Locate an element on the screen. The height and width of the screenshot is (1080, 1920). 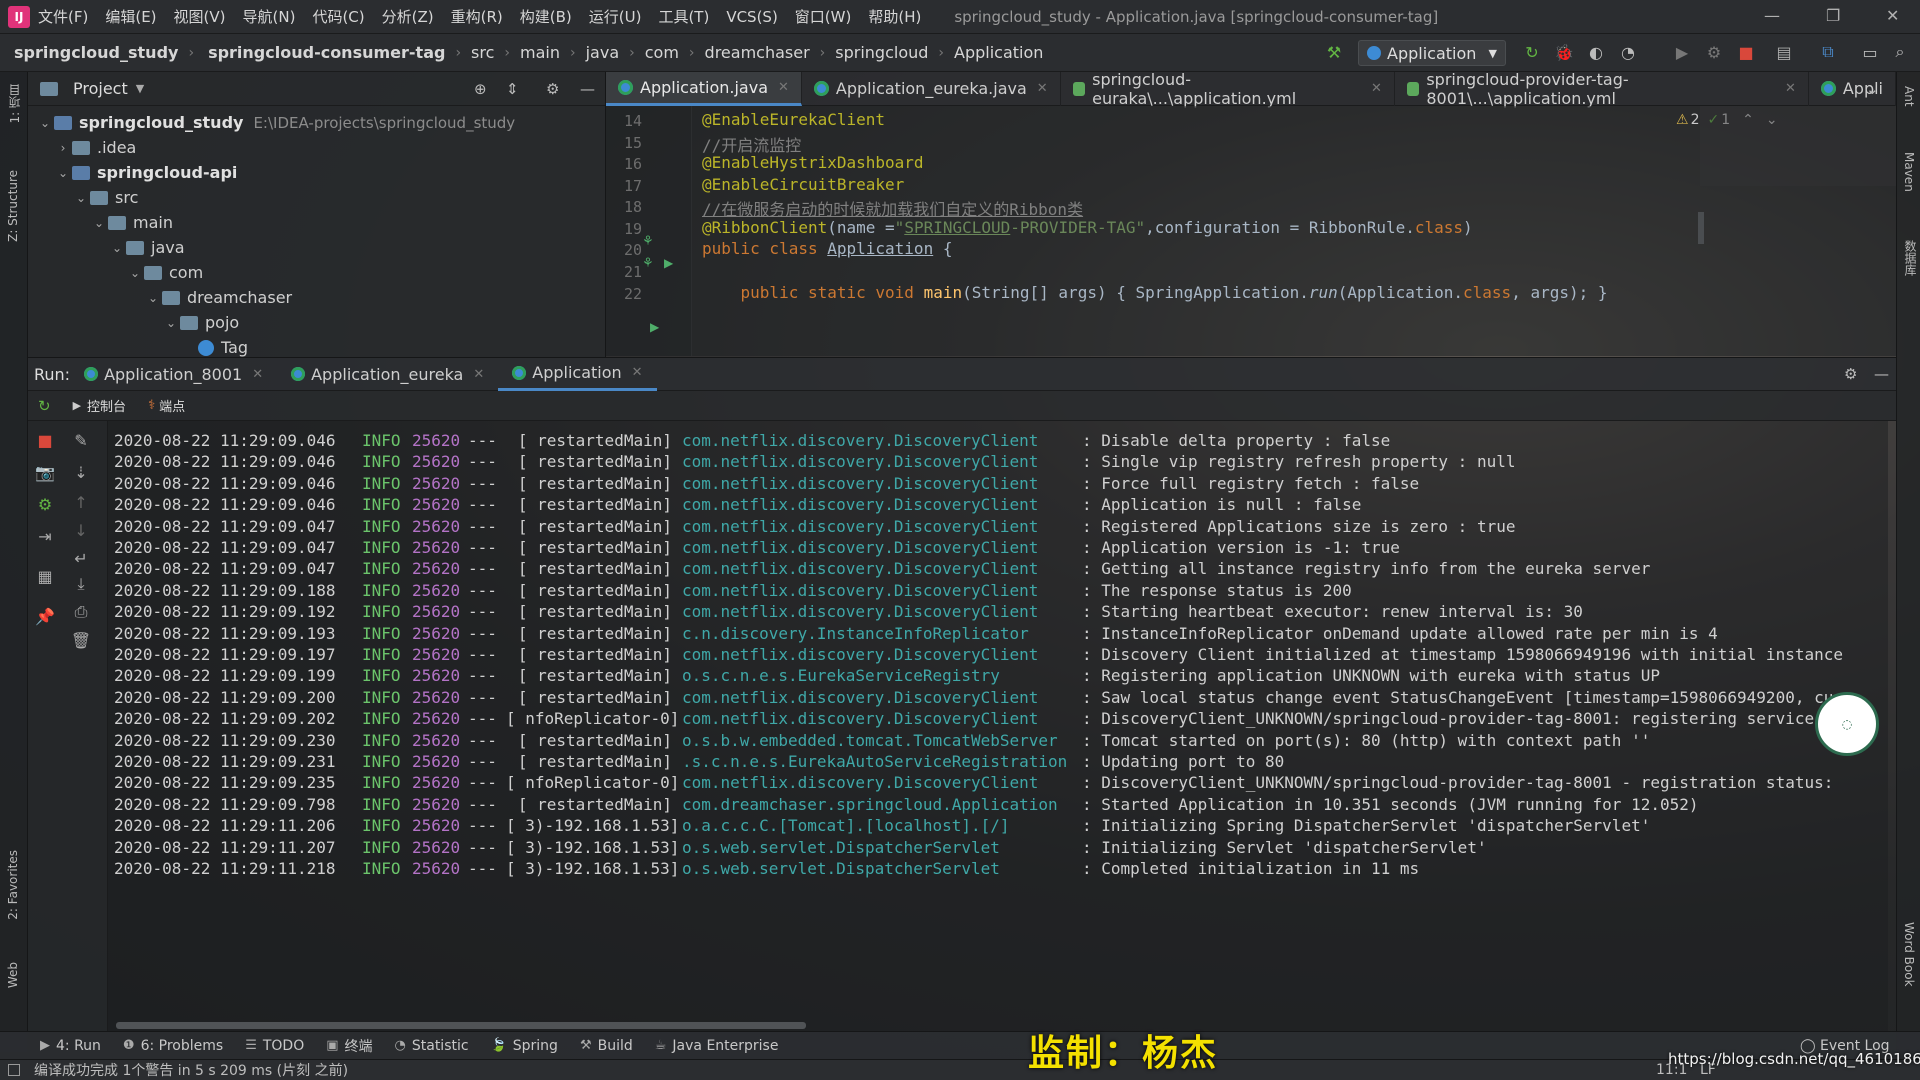
menu-item-2: 视图(V) is located at coordinates (200, 16).